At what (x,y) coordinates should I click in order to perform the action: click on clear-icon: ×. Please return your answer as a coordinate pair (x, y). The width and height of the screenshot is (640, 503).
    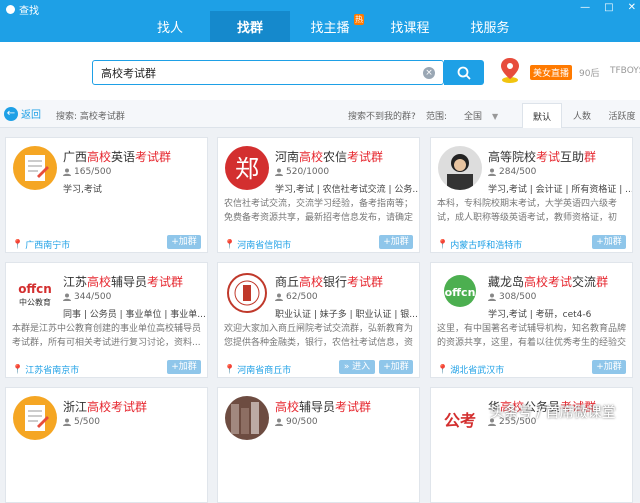
    Looking at the image, I should click on (429, 73).